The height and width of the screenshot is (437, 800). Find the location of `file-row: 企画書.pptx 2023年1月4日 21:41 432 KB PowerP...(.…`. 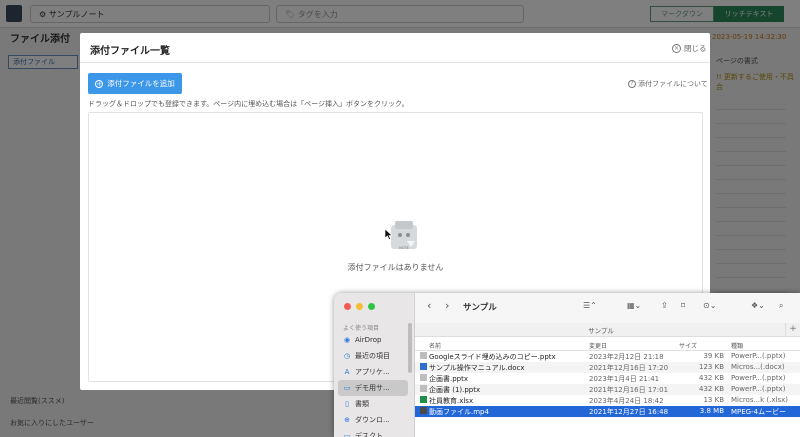

file-row: 企画書.pptx 2023年1月4日 21:41 432 KB PowerP...(.… is located at coordinates (607, 378).